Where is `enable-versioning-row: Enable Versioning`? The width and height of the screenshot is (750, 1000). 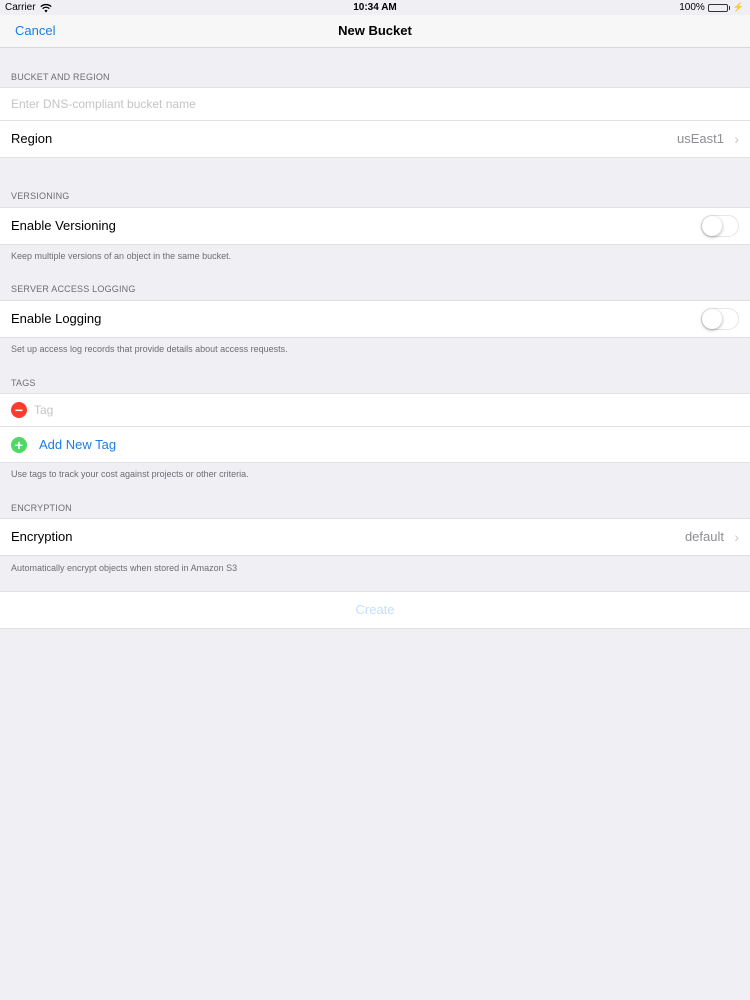
enable-versioning-row: Enable Versioning is located at coordinates (375, 226).